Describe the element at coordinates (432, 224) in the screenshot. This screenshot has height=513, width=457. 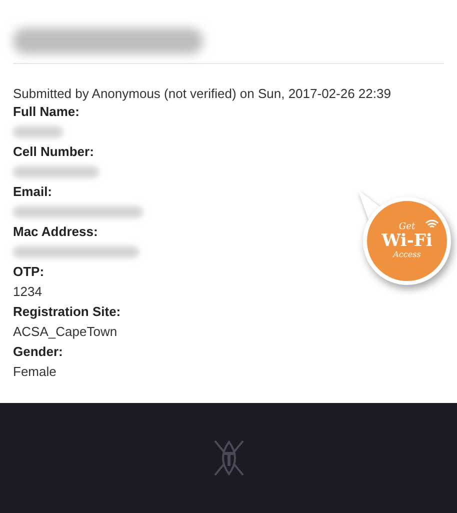
I see `wifi-icon` at that location.